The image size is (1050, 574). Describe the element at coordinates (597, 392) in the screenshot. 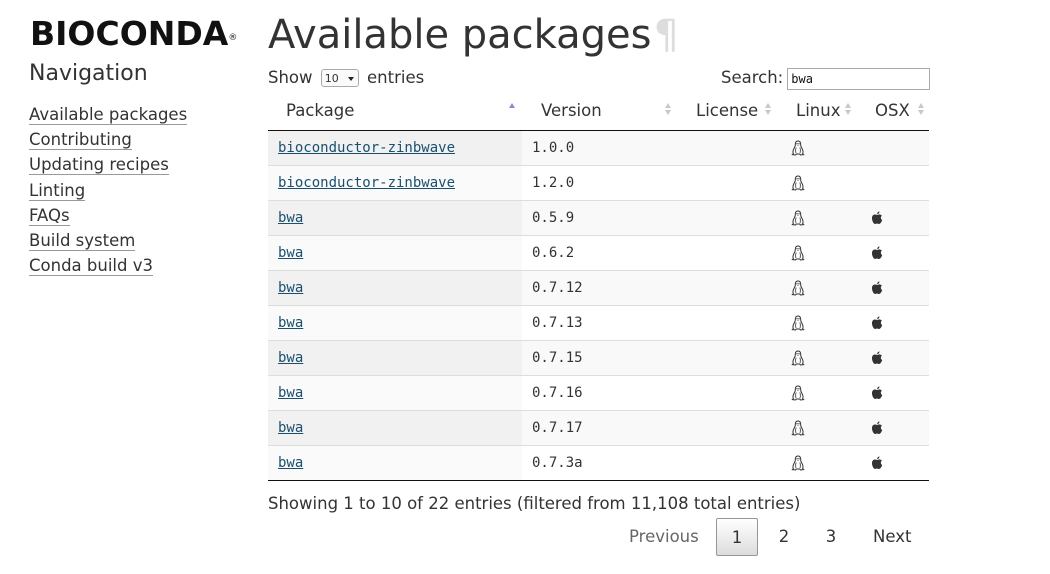

I see `version-cell: 0.7.16` at that location.